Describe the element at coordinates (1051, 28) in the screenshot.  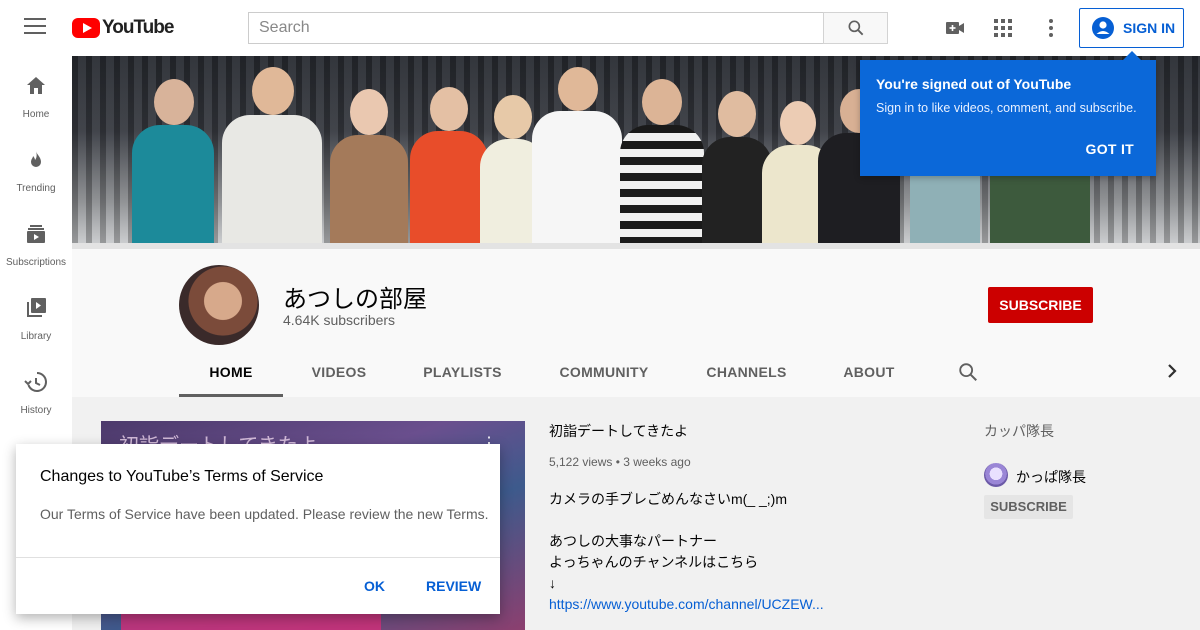
I see `more-options-icon` at that location.